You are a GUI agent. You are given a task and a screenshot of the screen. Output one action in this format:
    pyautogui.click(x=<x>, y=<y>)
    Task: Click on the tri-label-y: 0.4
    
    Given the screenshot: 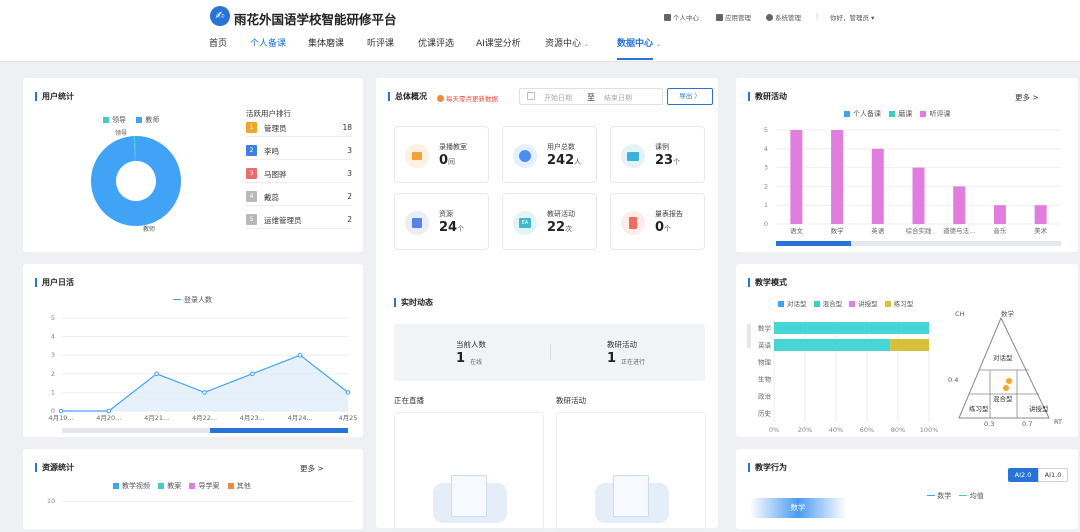 What is the action you would take?
    pyautogui.click(x=953, y=380)
    